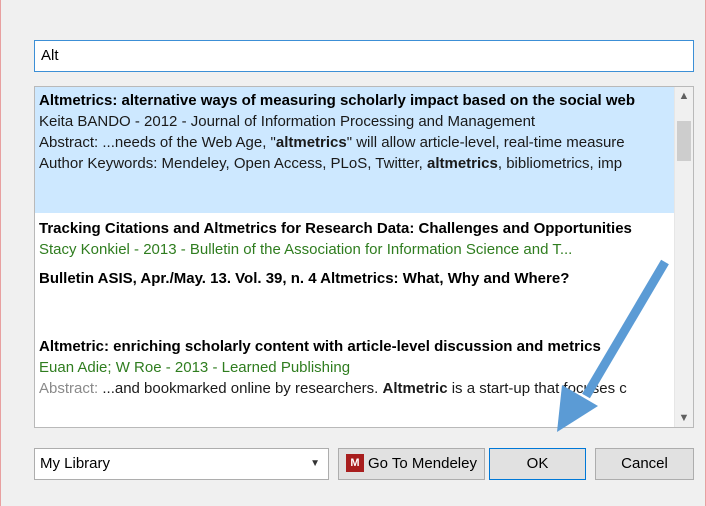 The image size is (706, 506). Describe the element at coordinates (462, 163) in the screenshot. I see `keywords-highlight: altmetrics` at that location.